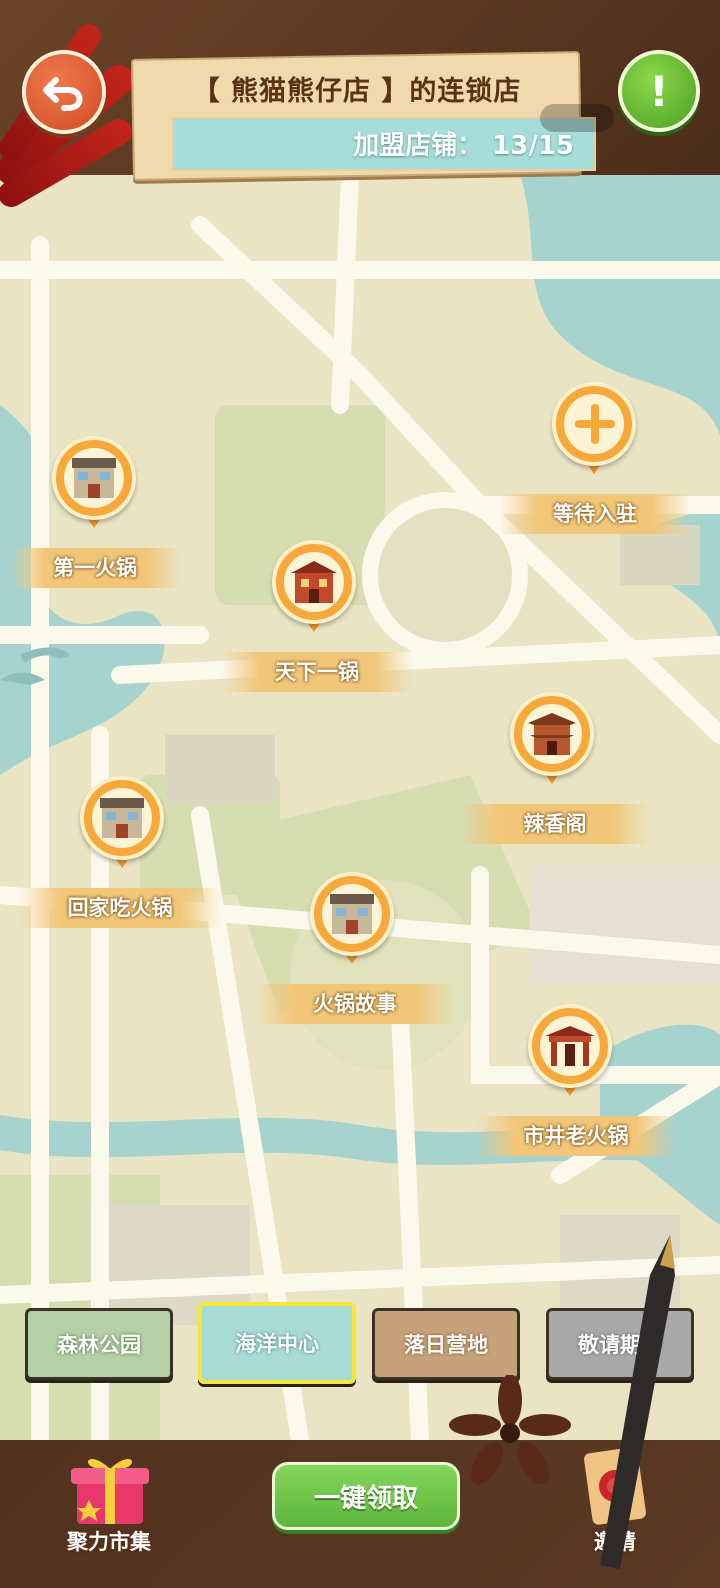  I want to click on back-button, so click(64, 92).